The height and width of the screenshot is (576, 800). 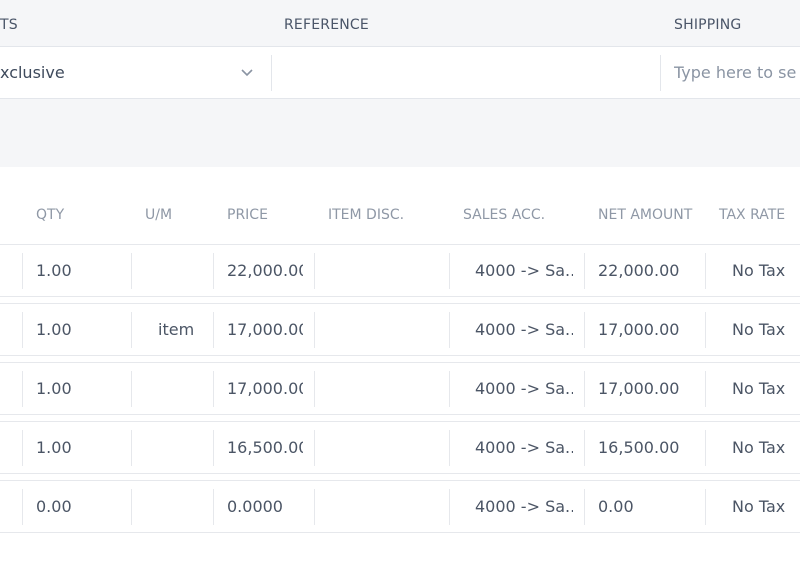 I want to click on table-row: 0.00 0.0000 4000 -> Sa... 0.00 No Tax, so click(x=400, y=506).